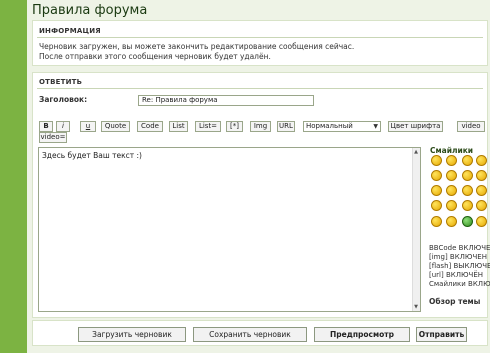  I want to click on code-button: Code, so click(150, 126).